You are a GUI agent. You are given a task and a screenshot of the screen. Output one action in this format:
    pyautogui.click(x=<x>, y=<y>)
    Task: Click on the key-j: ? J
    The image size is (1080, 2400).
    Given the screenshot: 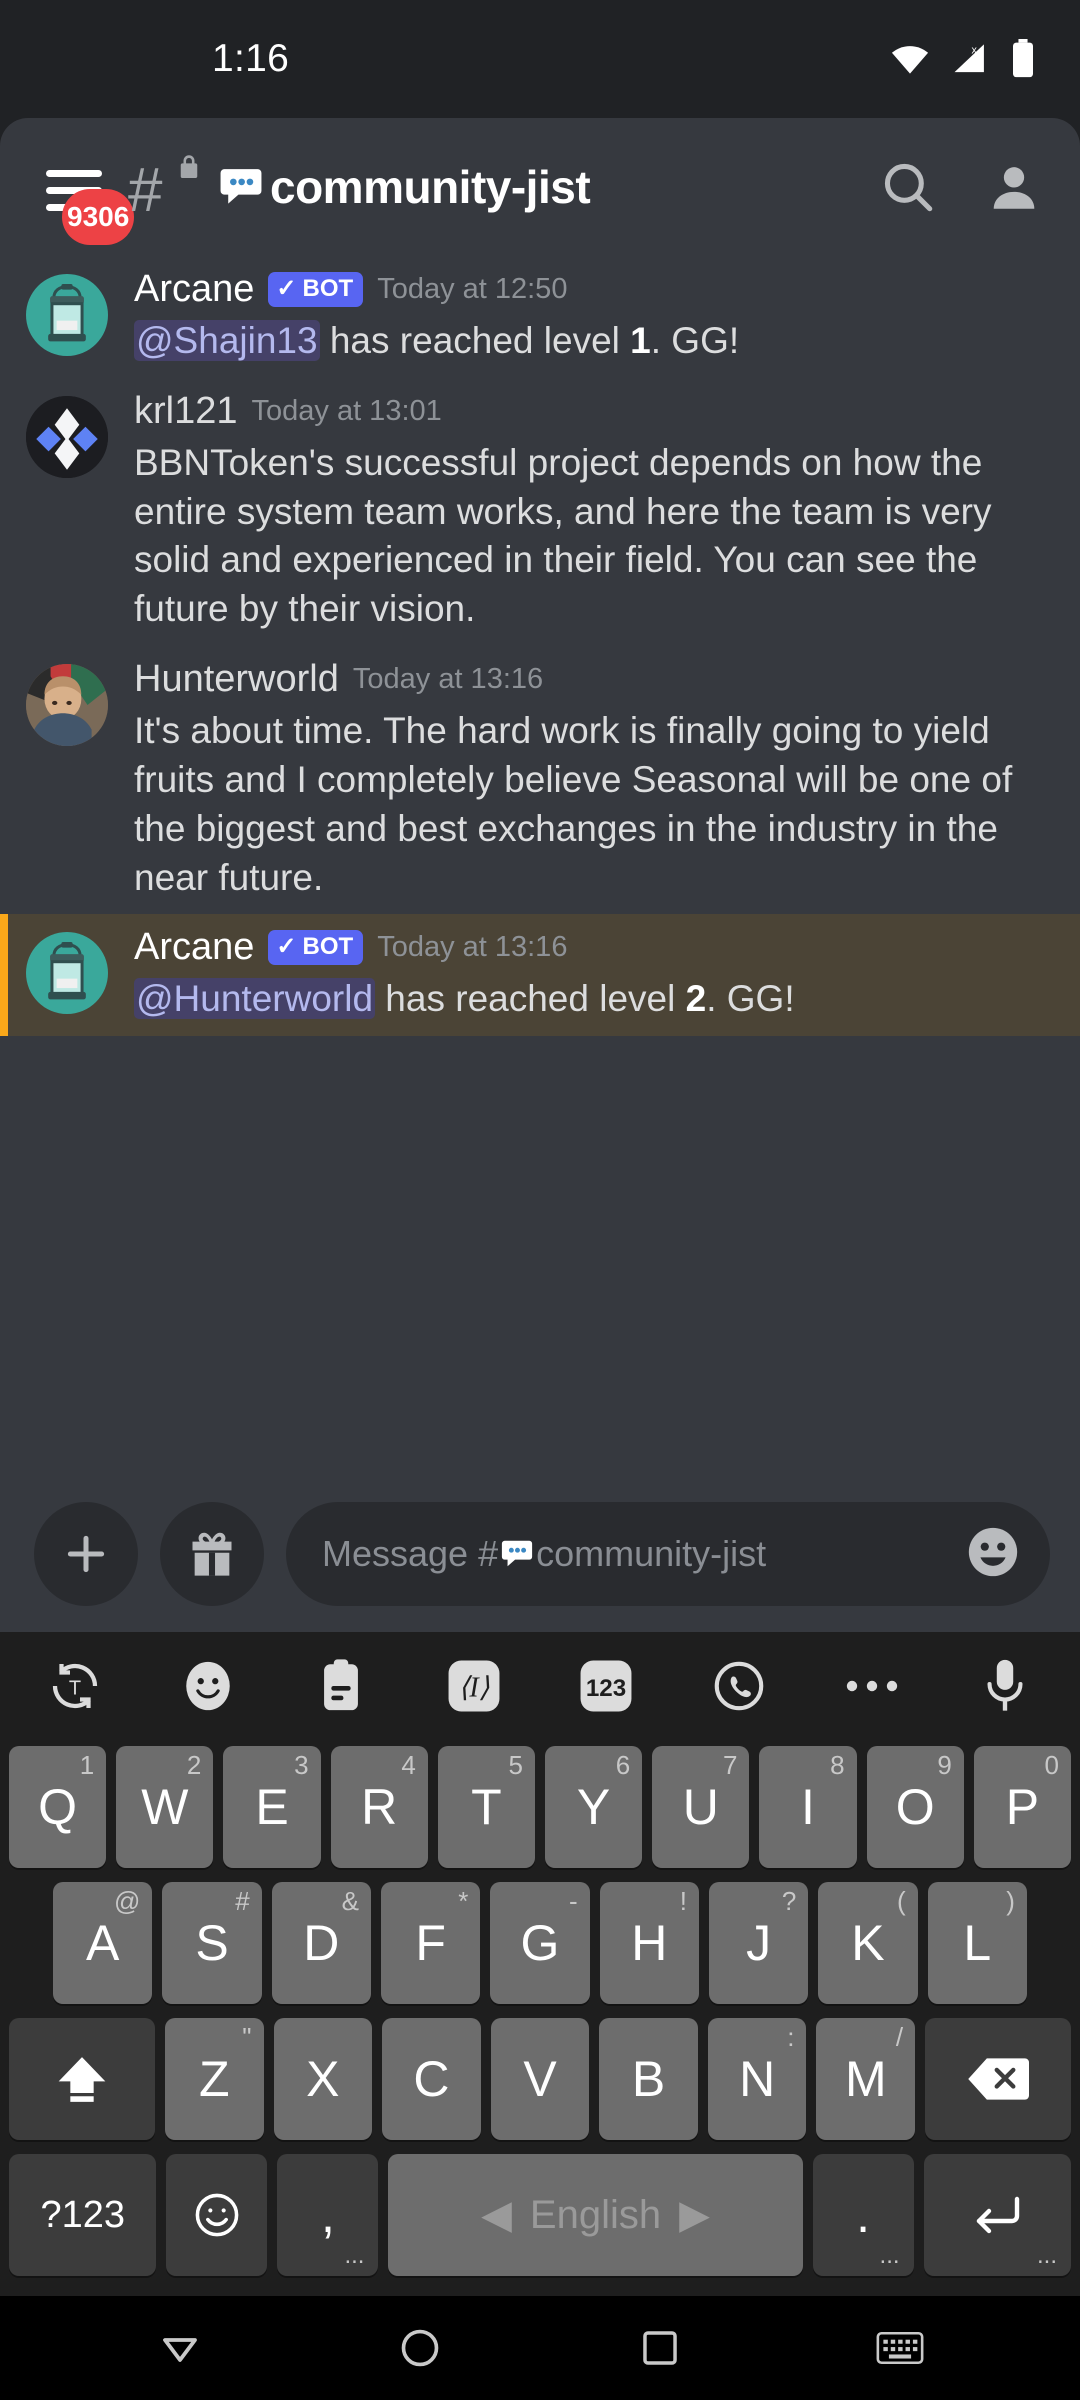 What is the action you would take?
    pyautogui.click(x=758, y=1943)
    